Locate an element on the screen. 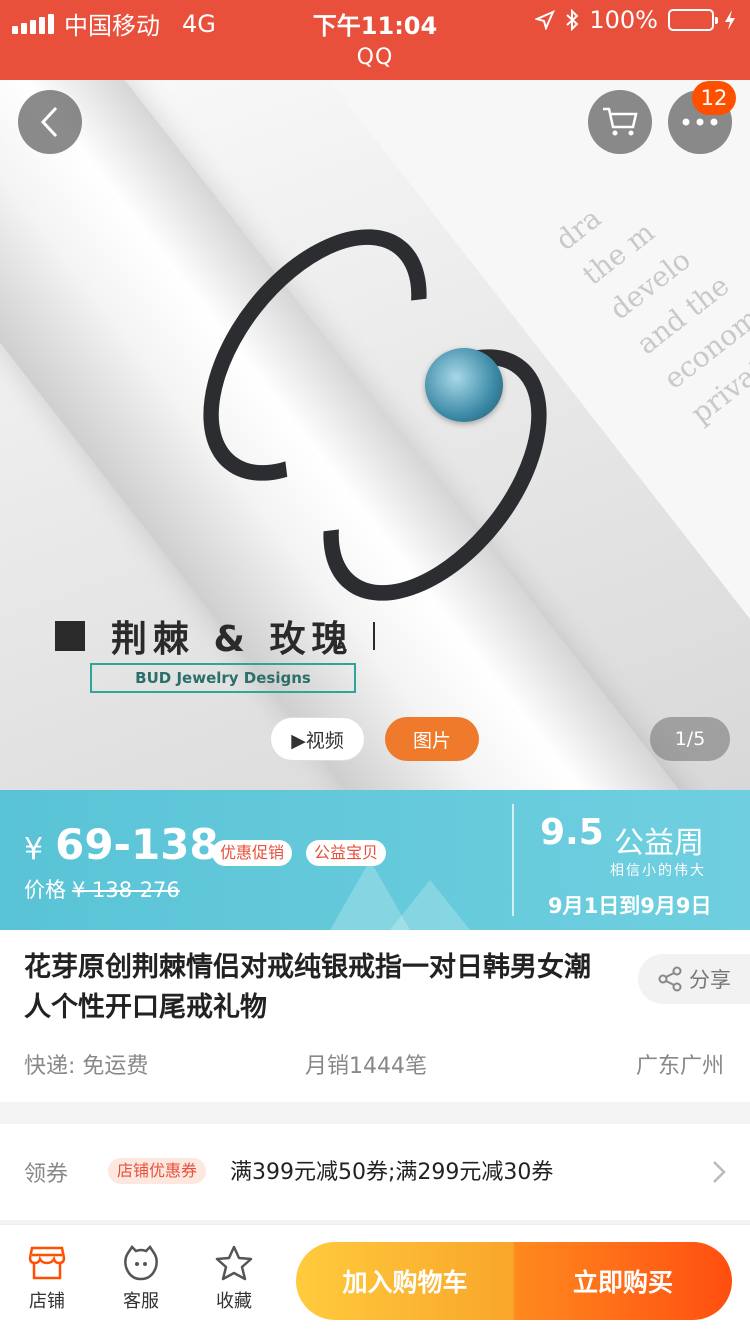 Image resolution: width=750 pixels, height=1334 pixels. more-icon is located at coordinates (700, 122).